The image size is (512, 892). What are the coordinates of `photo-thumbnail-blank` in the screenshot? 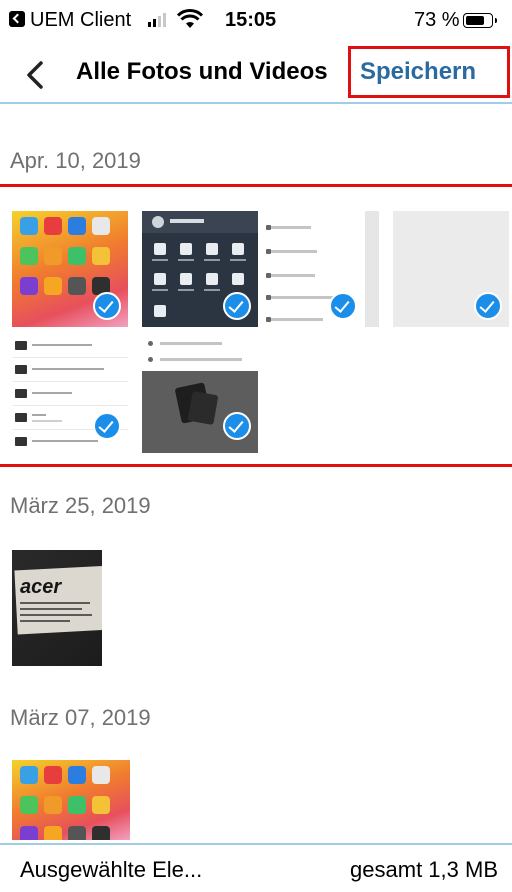 It's located at (451, 269).